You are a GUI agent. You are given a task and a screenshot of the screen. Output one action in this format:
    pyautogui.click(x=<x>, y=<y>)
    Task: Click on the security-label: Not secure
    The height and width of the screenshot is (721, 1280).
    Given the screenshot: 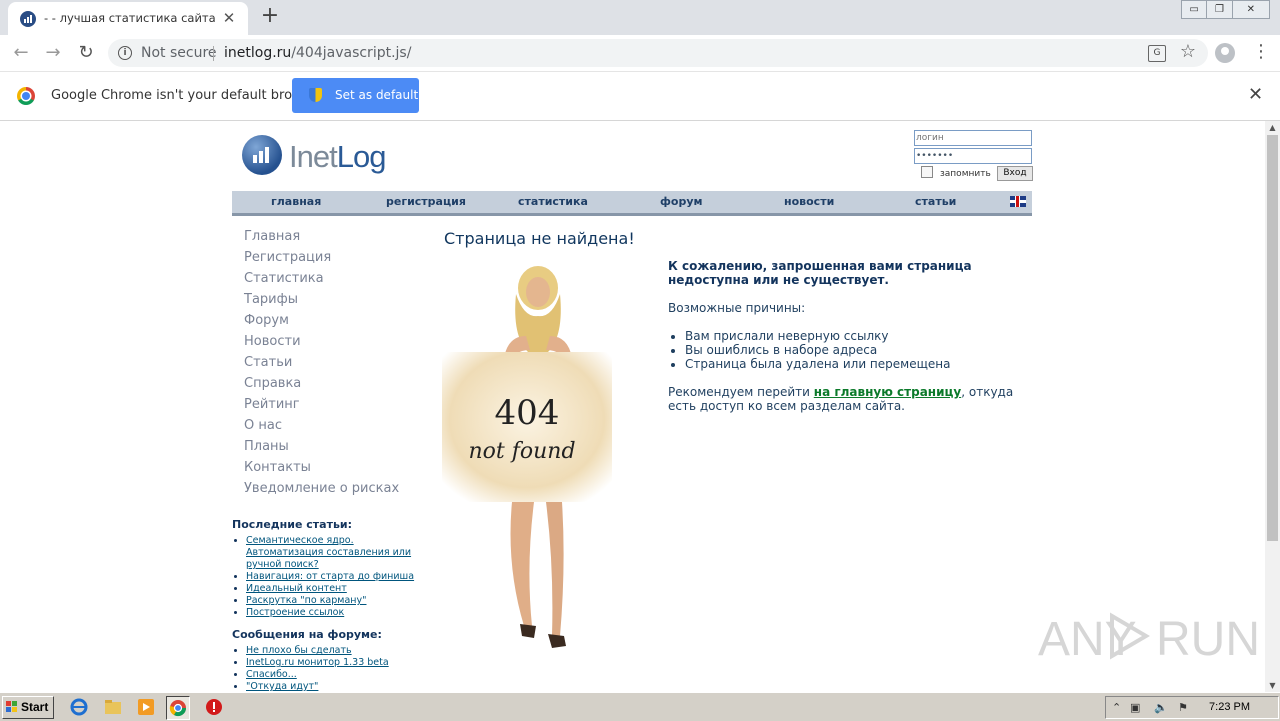 What is the action you would take?
    pyautogui.click(x=179, y=53)
    